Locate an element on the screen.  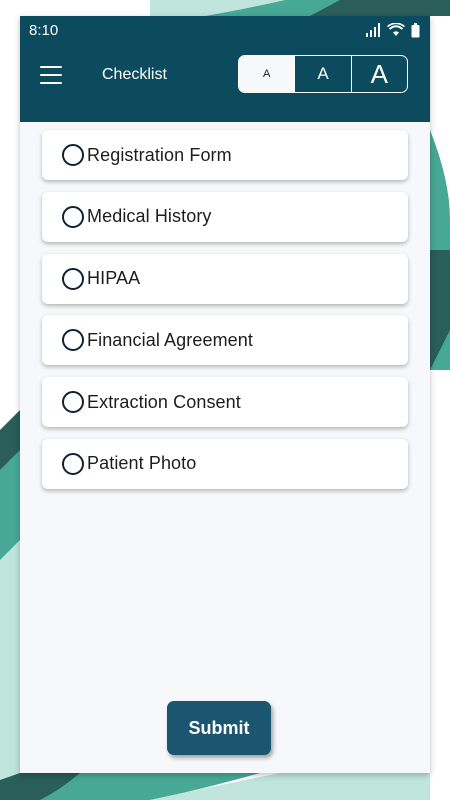
checklist-item-label: Registration Form is located at coordinates (159, 154).